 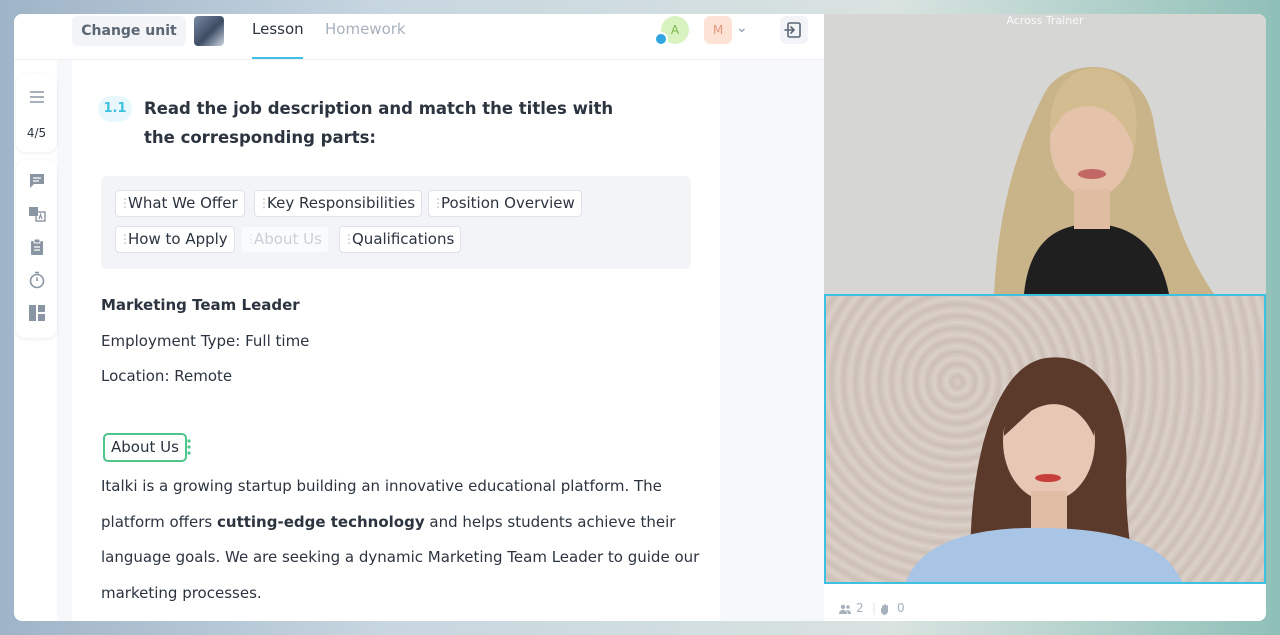 I want to click on timer-icon, so click(x=37, y=280).